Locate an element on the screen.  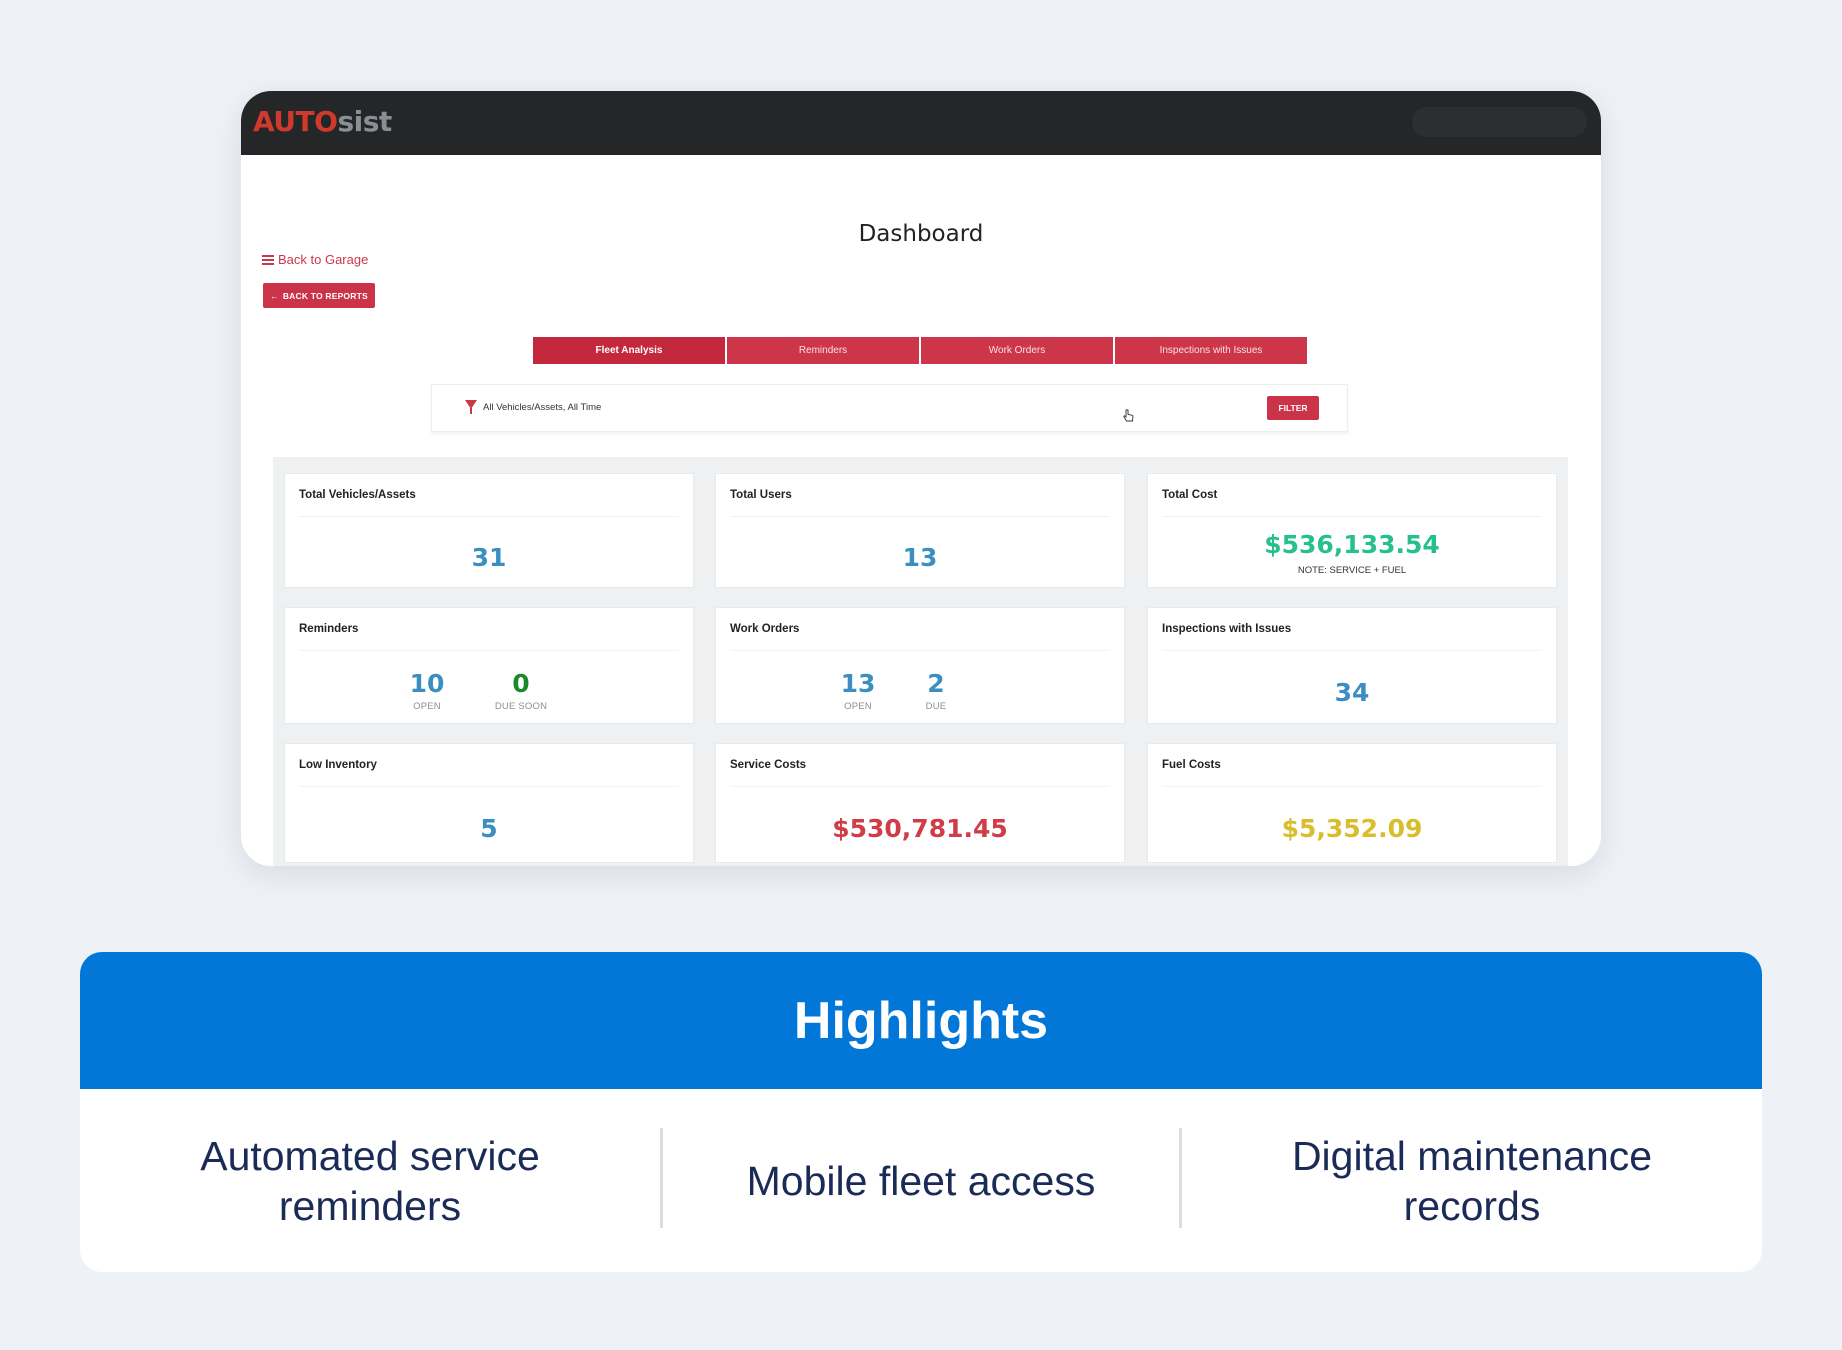
card-title: Total Cost is located at coordinates (1190, 495).